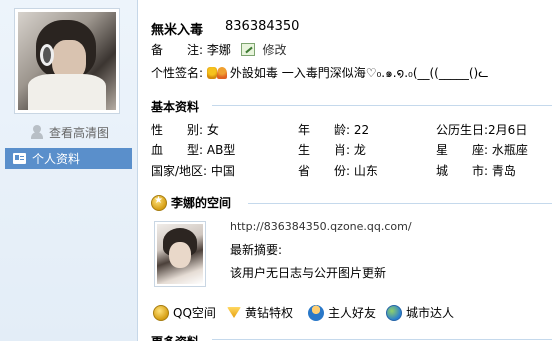 Image resolution: width=556 pixels, height=341 pixels. I want to click on avatar-image, so click(67, 61).